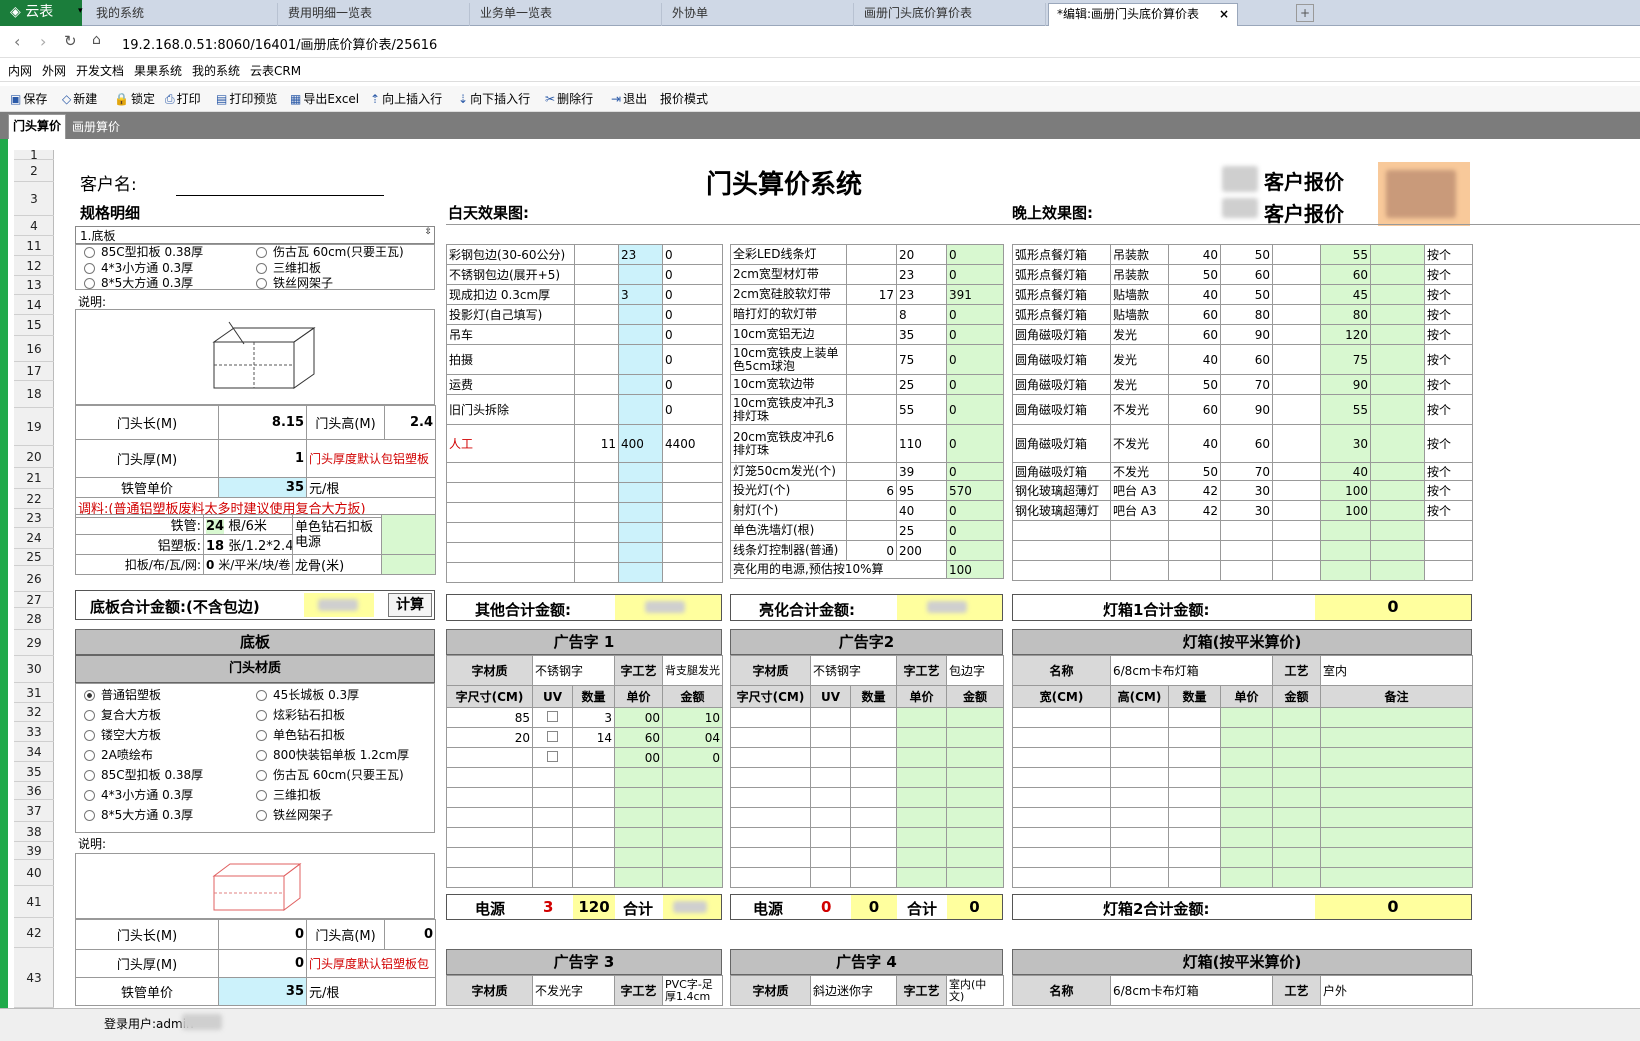 This screenshot has height=1041, width=1640. I want to click on ad1-craft-value: 背支腿发光, so click(693, 670).